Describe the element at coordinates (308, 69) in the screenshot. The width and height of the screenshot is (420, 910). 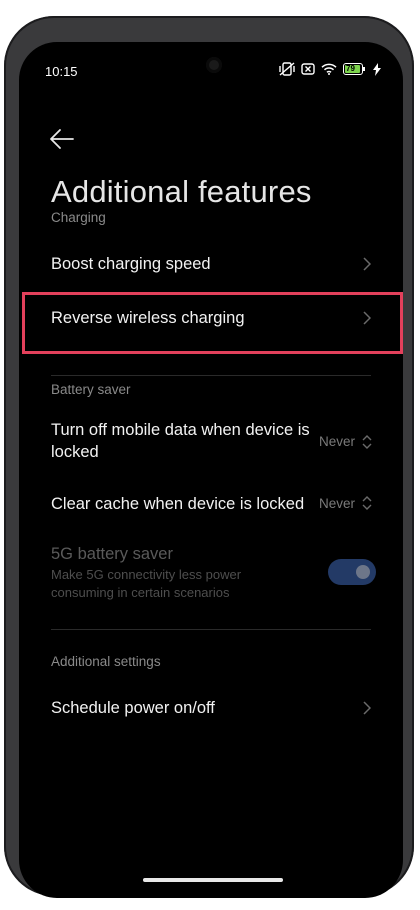
I see `no-sim-icon` at that location.